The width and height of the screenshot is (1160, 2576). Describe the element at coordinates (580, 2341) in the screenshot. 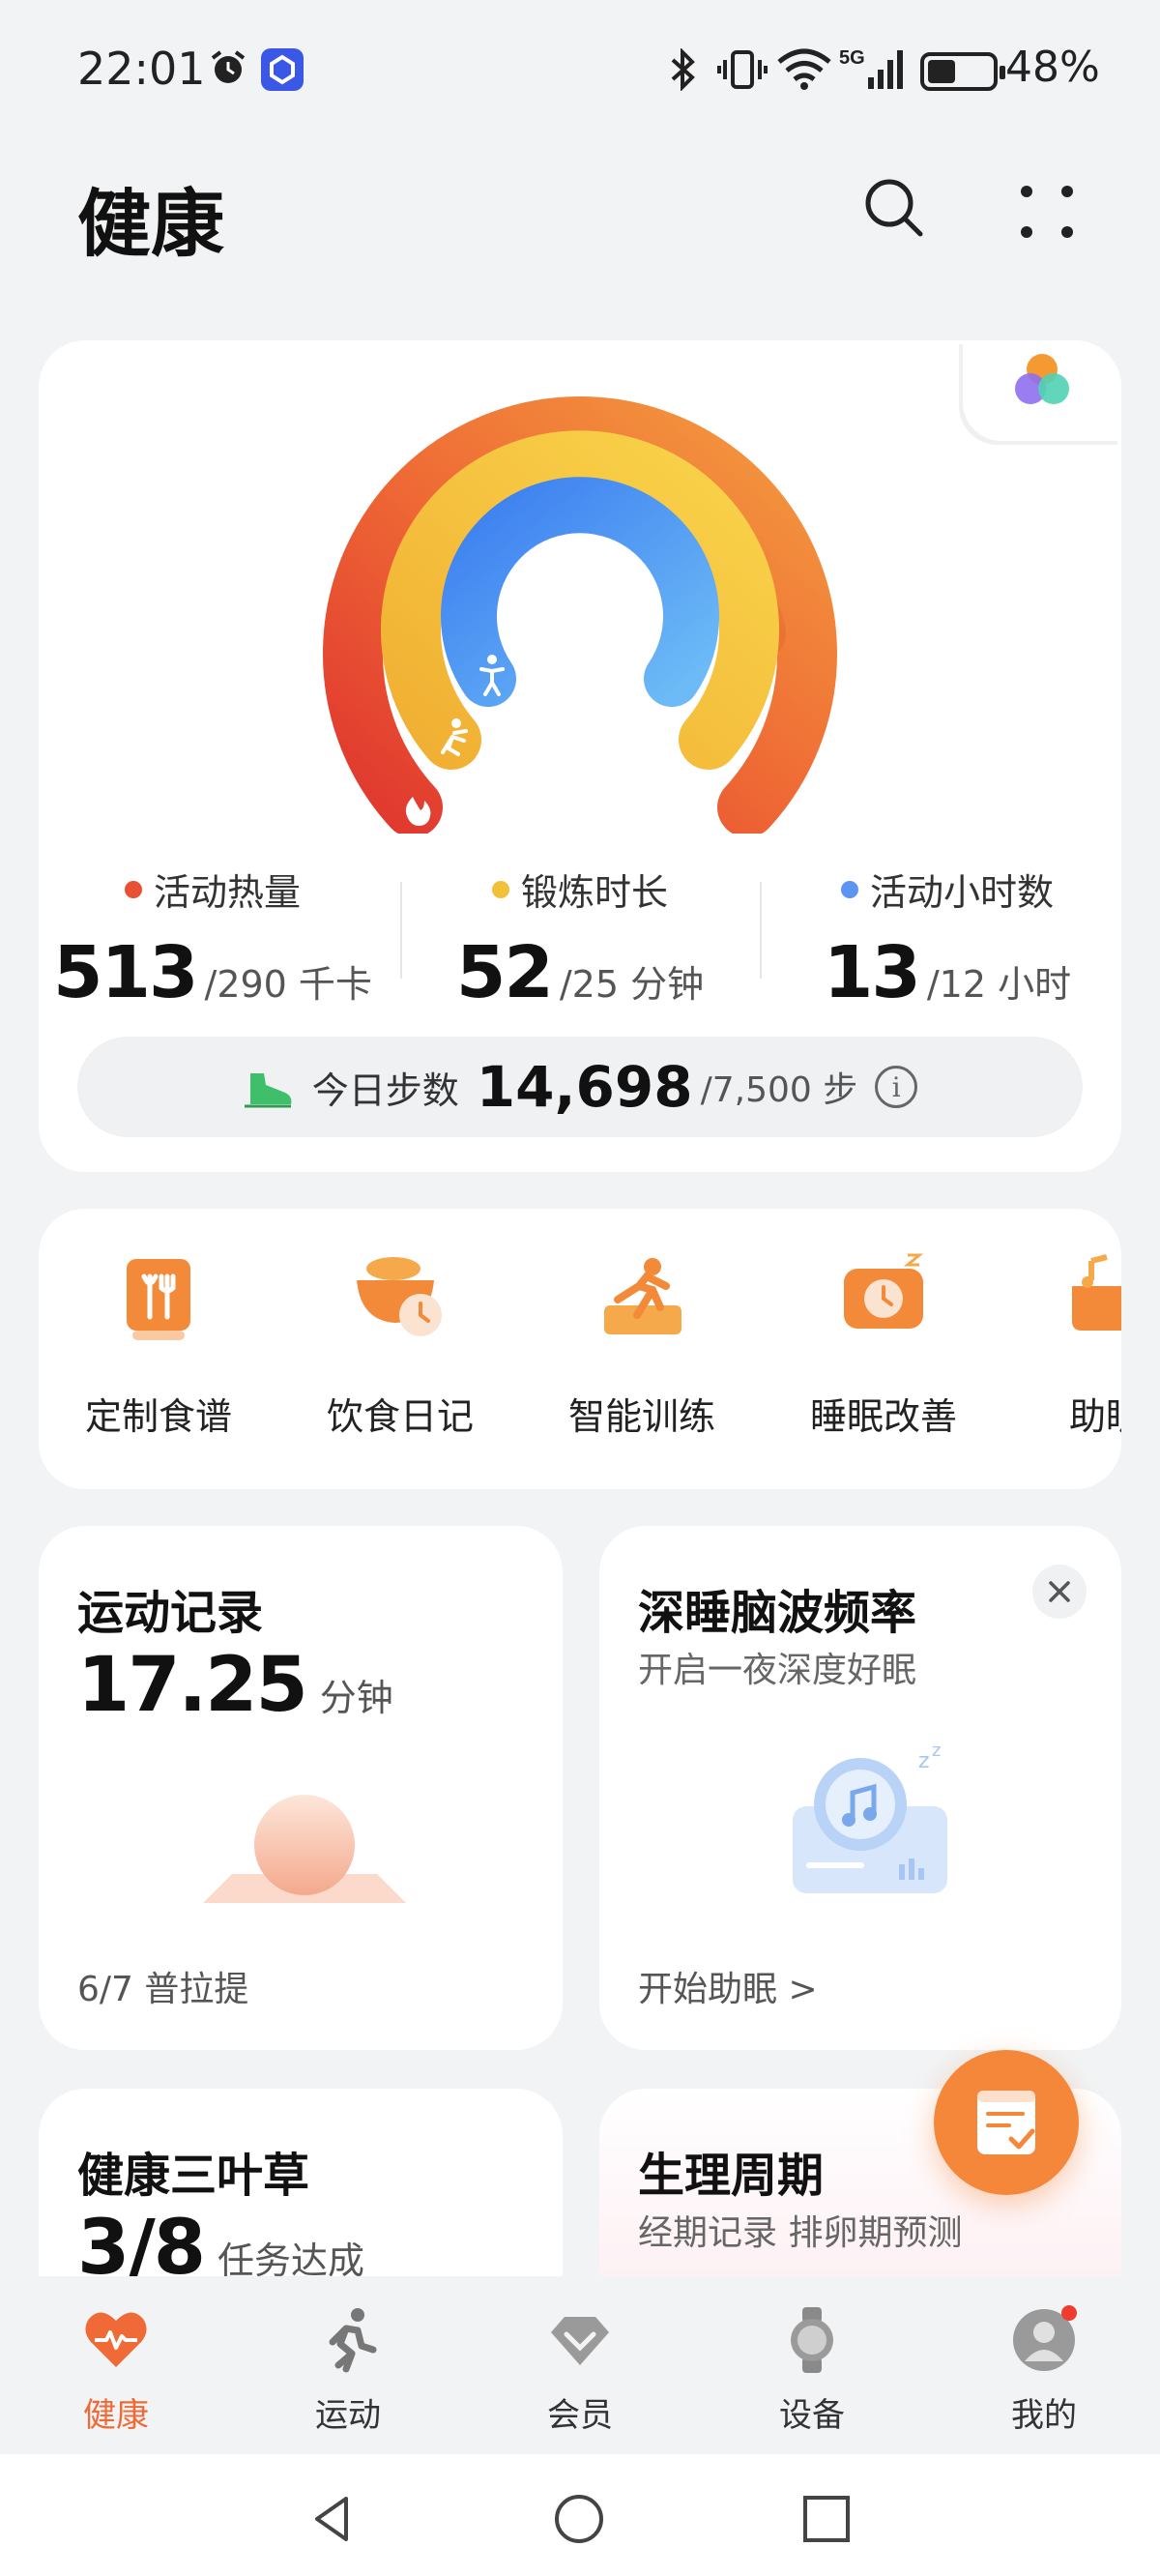

I see `diamond-icon` at that location.